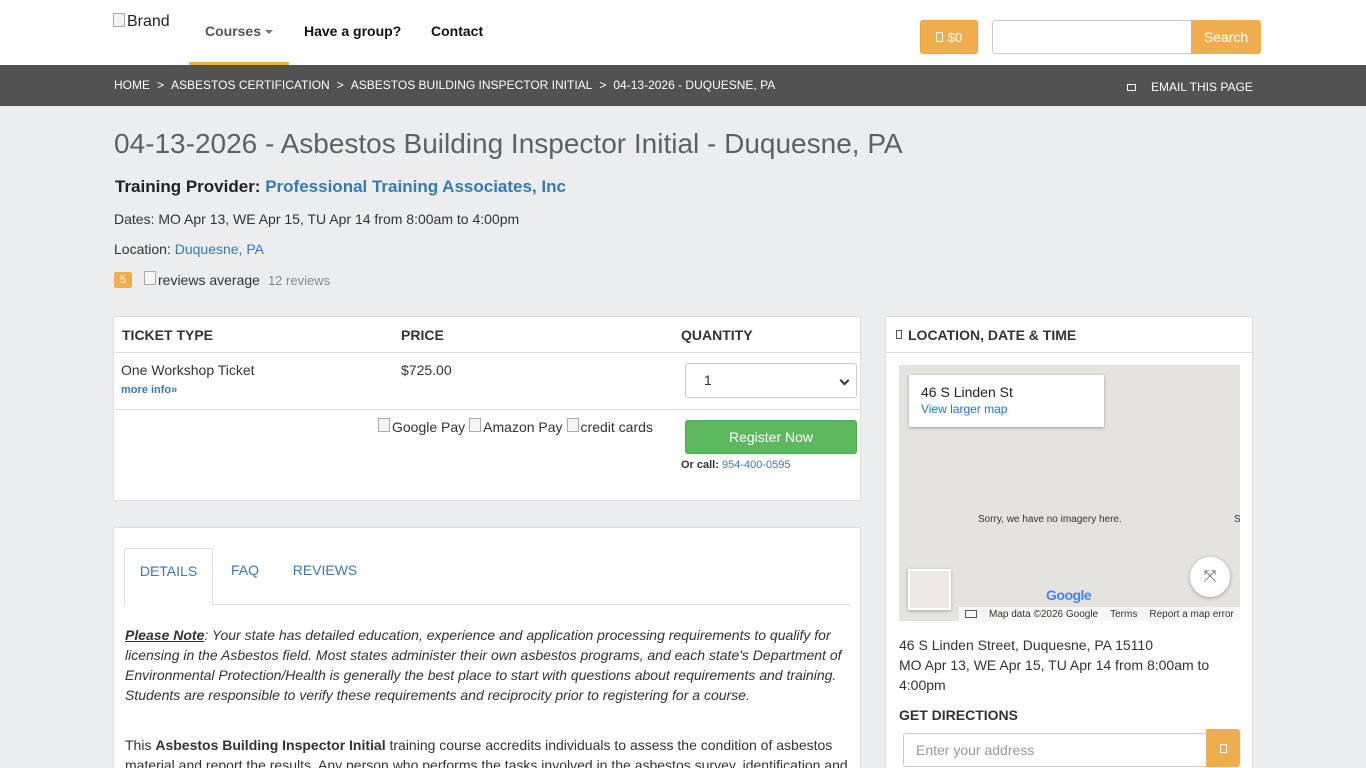 This screenshot has width=1366, height=768. I want to click on quantity-select: 1, so click(771, 380).